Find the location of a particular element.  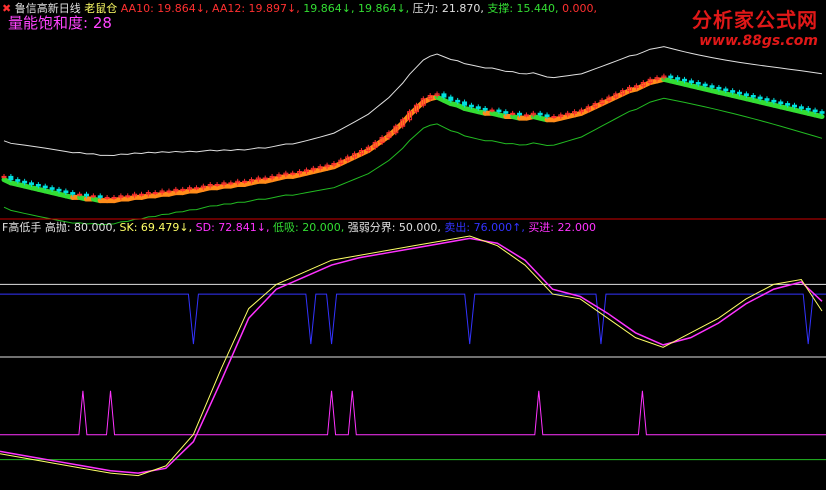

trend-band-segment is located at coordinates (818, 116).